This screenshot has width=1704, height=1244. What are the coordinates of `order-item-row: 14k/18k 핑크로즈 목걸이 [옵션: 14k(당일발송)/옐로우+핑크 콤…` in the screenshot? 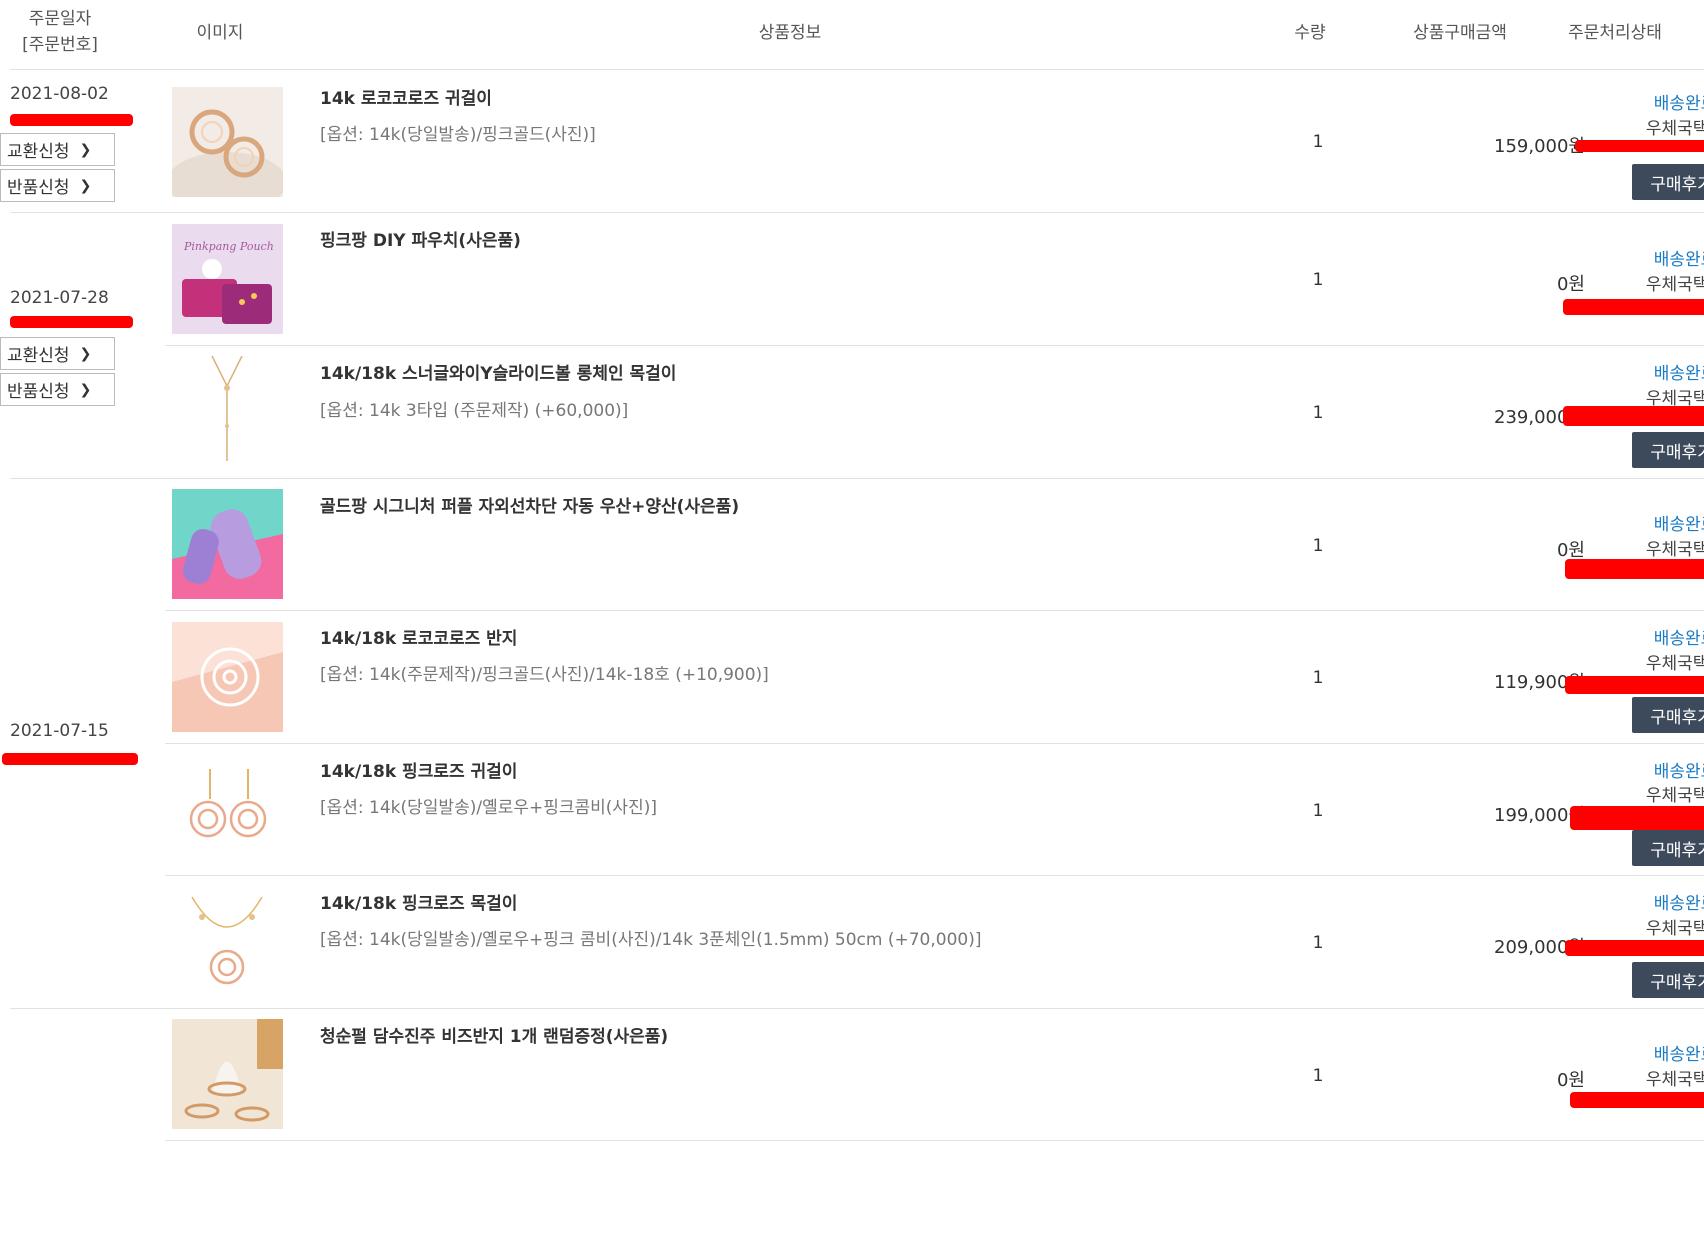 It's located at (934, 942).